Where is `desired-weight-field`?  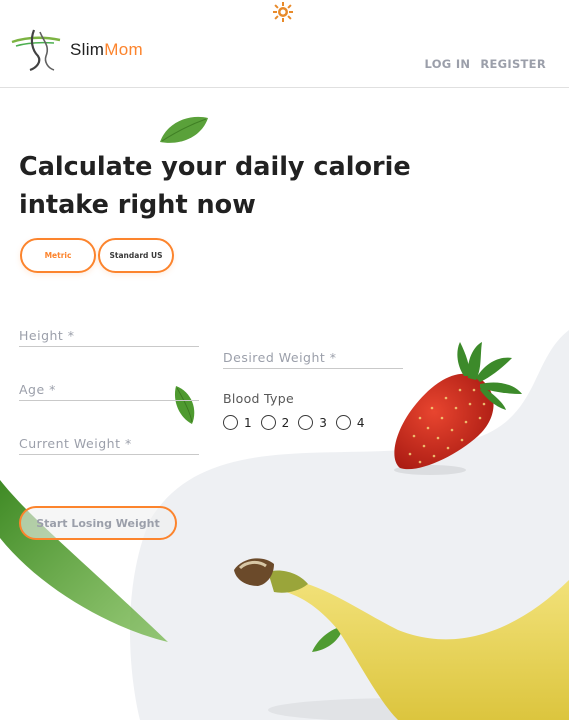 desired-weight-field is located at coordinates (313, 358).